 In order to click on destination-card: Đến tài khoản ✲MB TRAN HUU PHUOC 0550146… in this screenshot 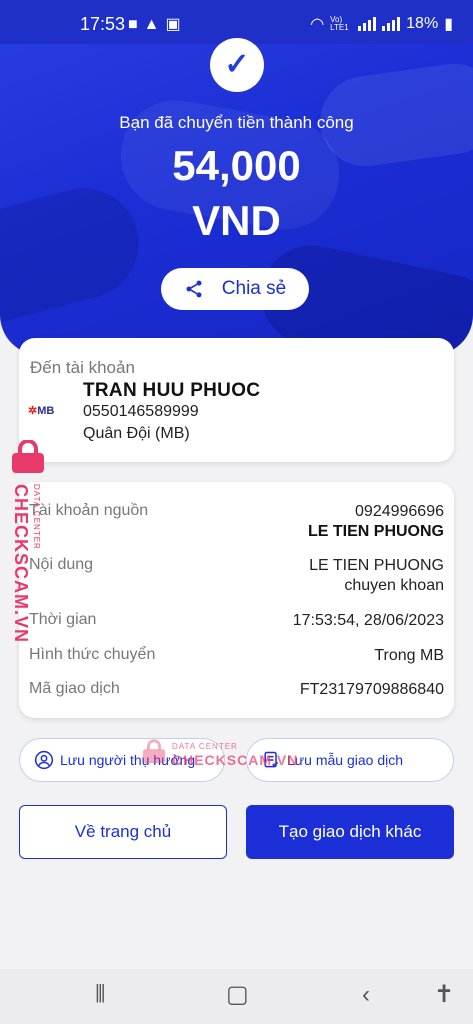, I will do `click(236, 400)`.